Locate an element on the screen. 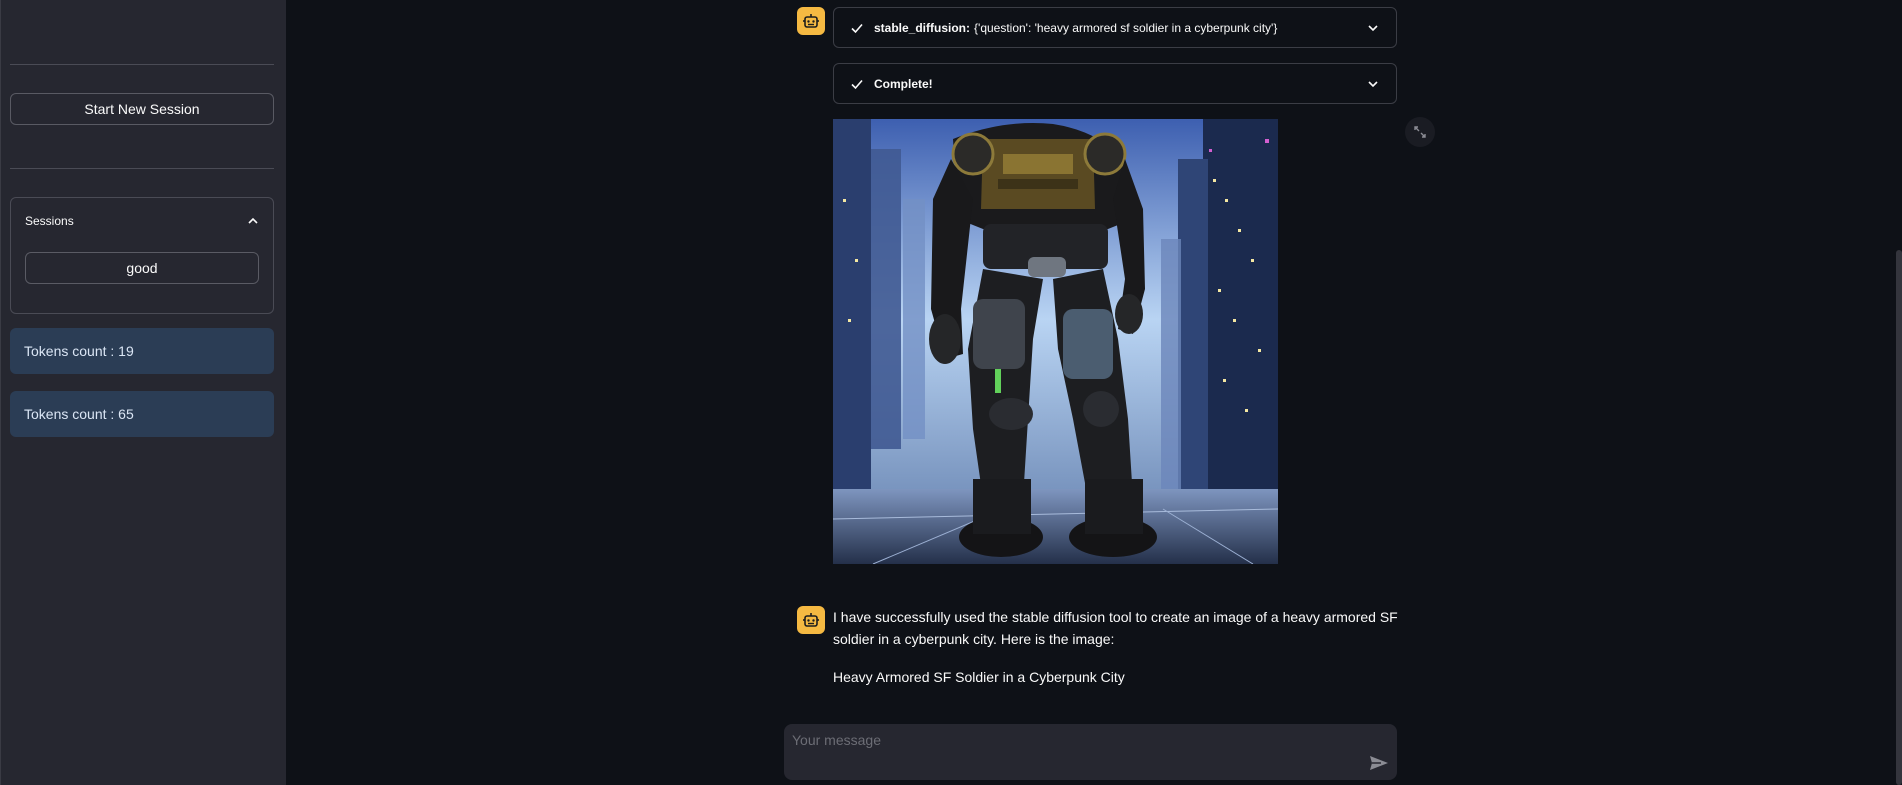 The height and width of the screenshot is (785, 1902). session-item: good is located at coordinates (142, 268).